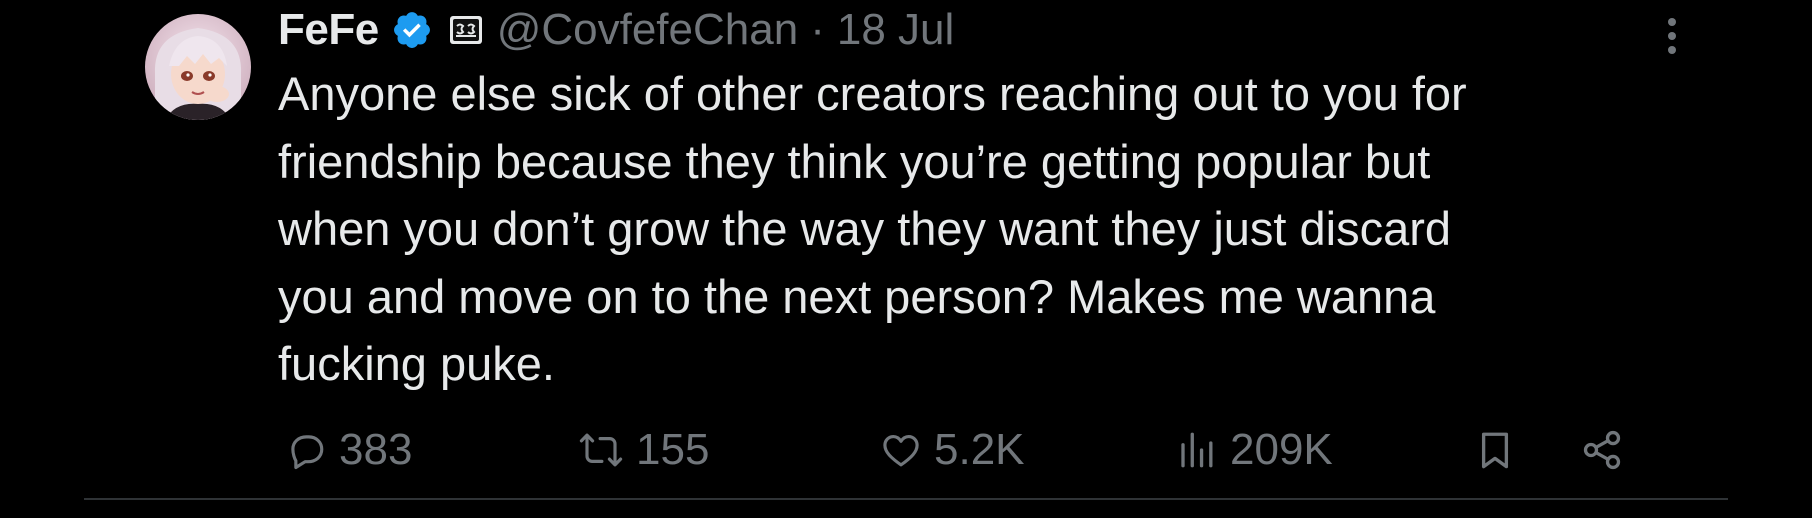 This screenshot has height=518, width=1812. I want to click on reply-count: 383, so click(376, 449).